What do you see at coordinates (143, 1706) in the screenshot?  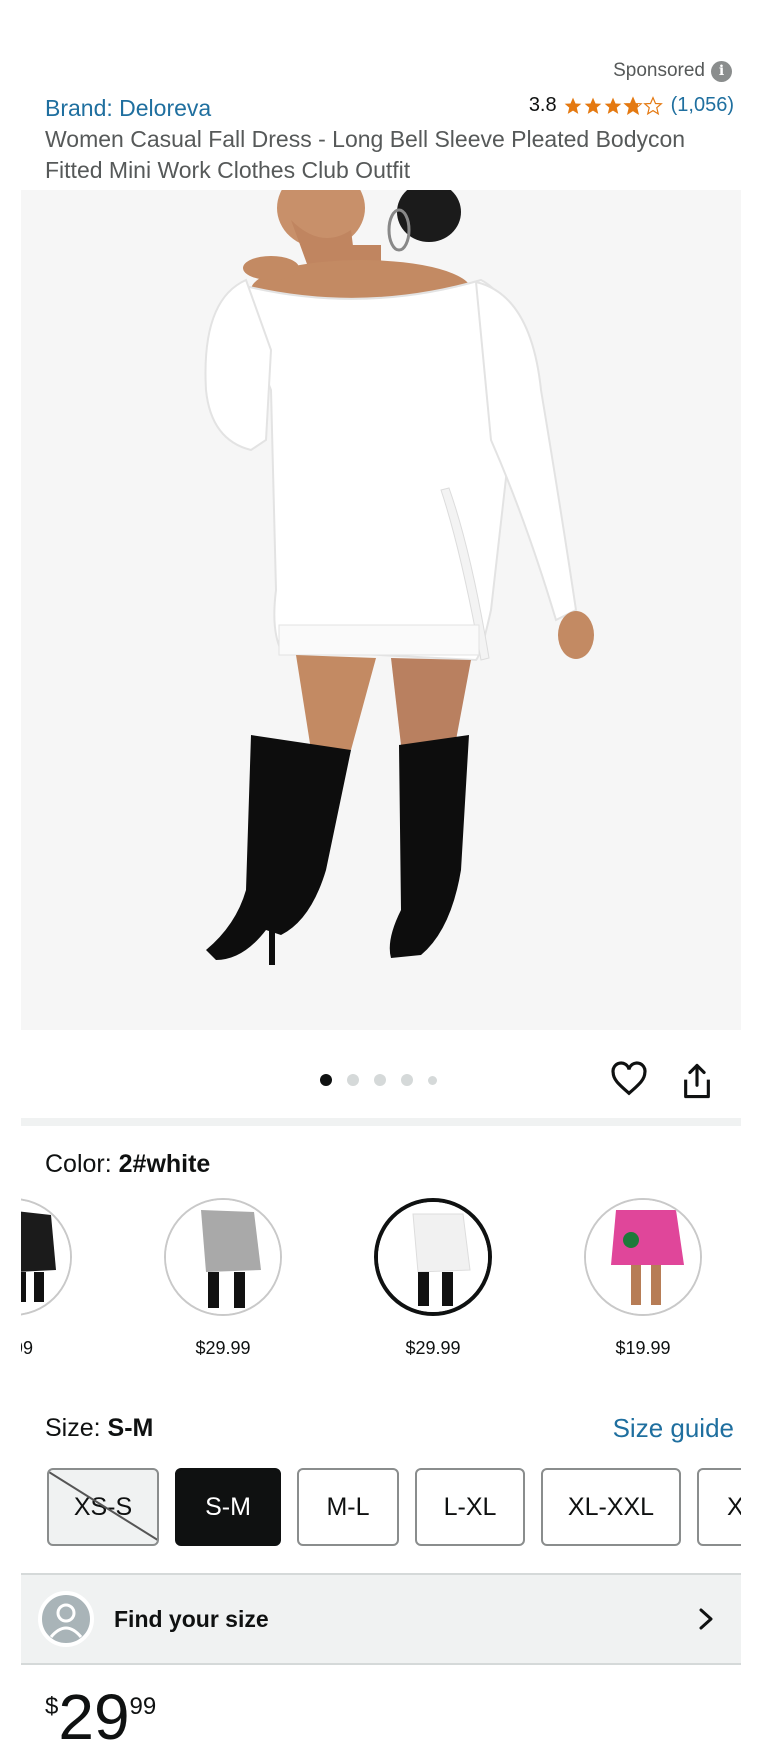 I see `price-fraction: 99` at bounding box center [143, 1706].